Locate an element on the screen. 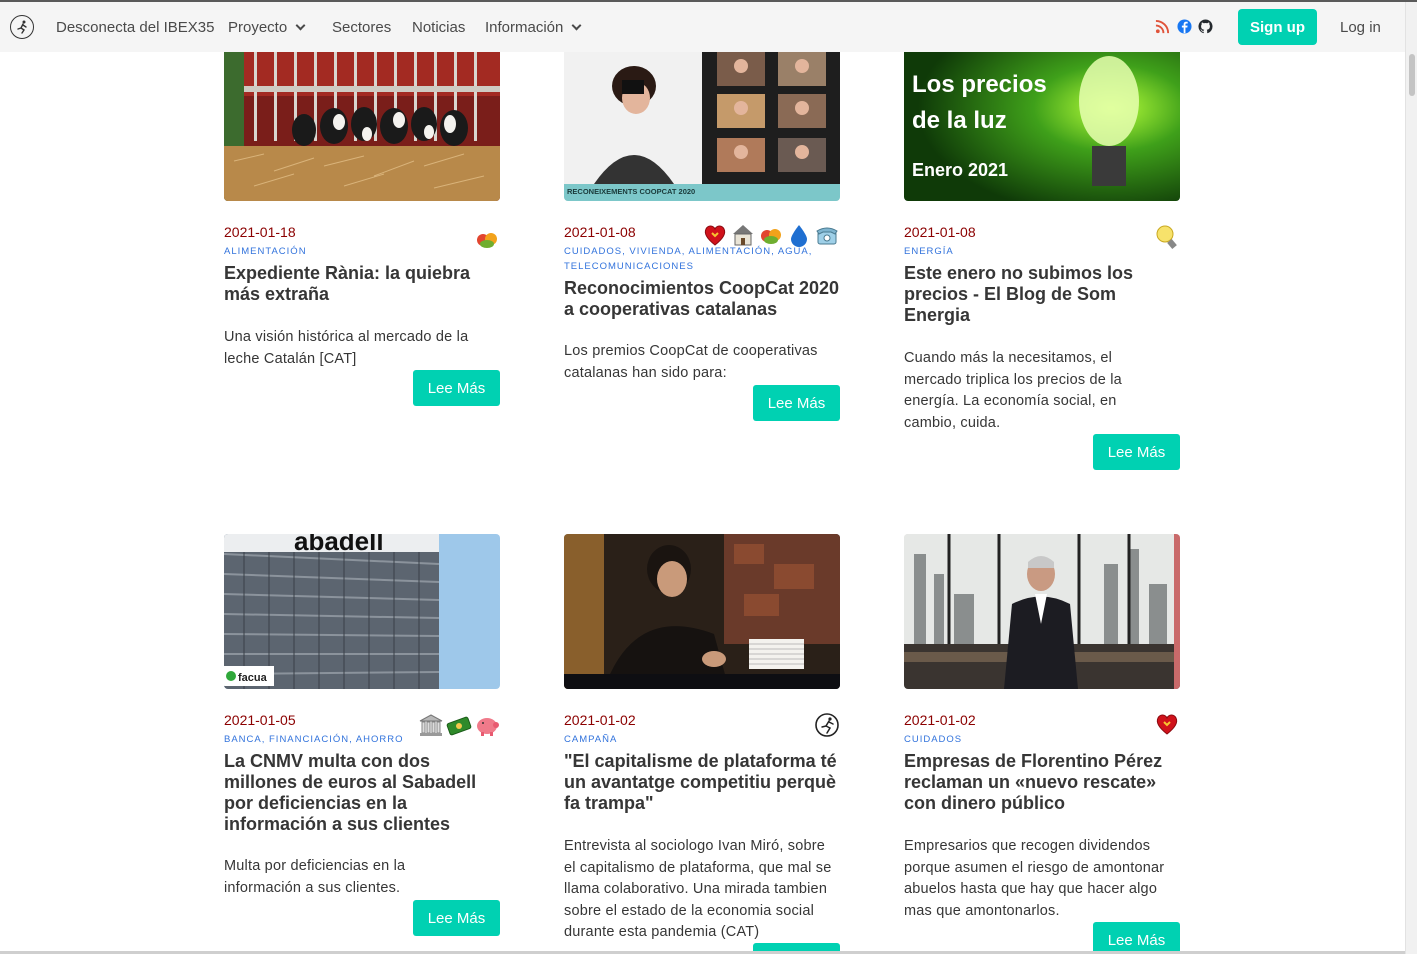 The height and width of the screenshot is (954, 1417). article-thumbnail: Los precios de la luz Enero 2021 is located at coordinates (1042, 123).